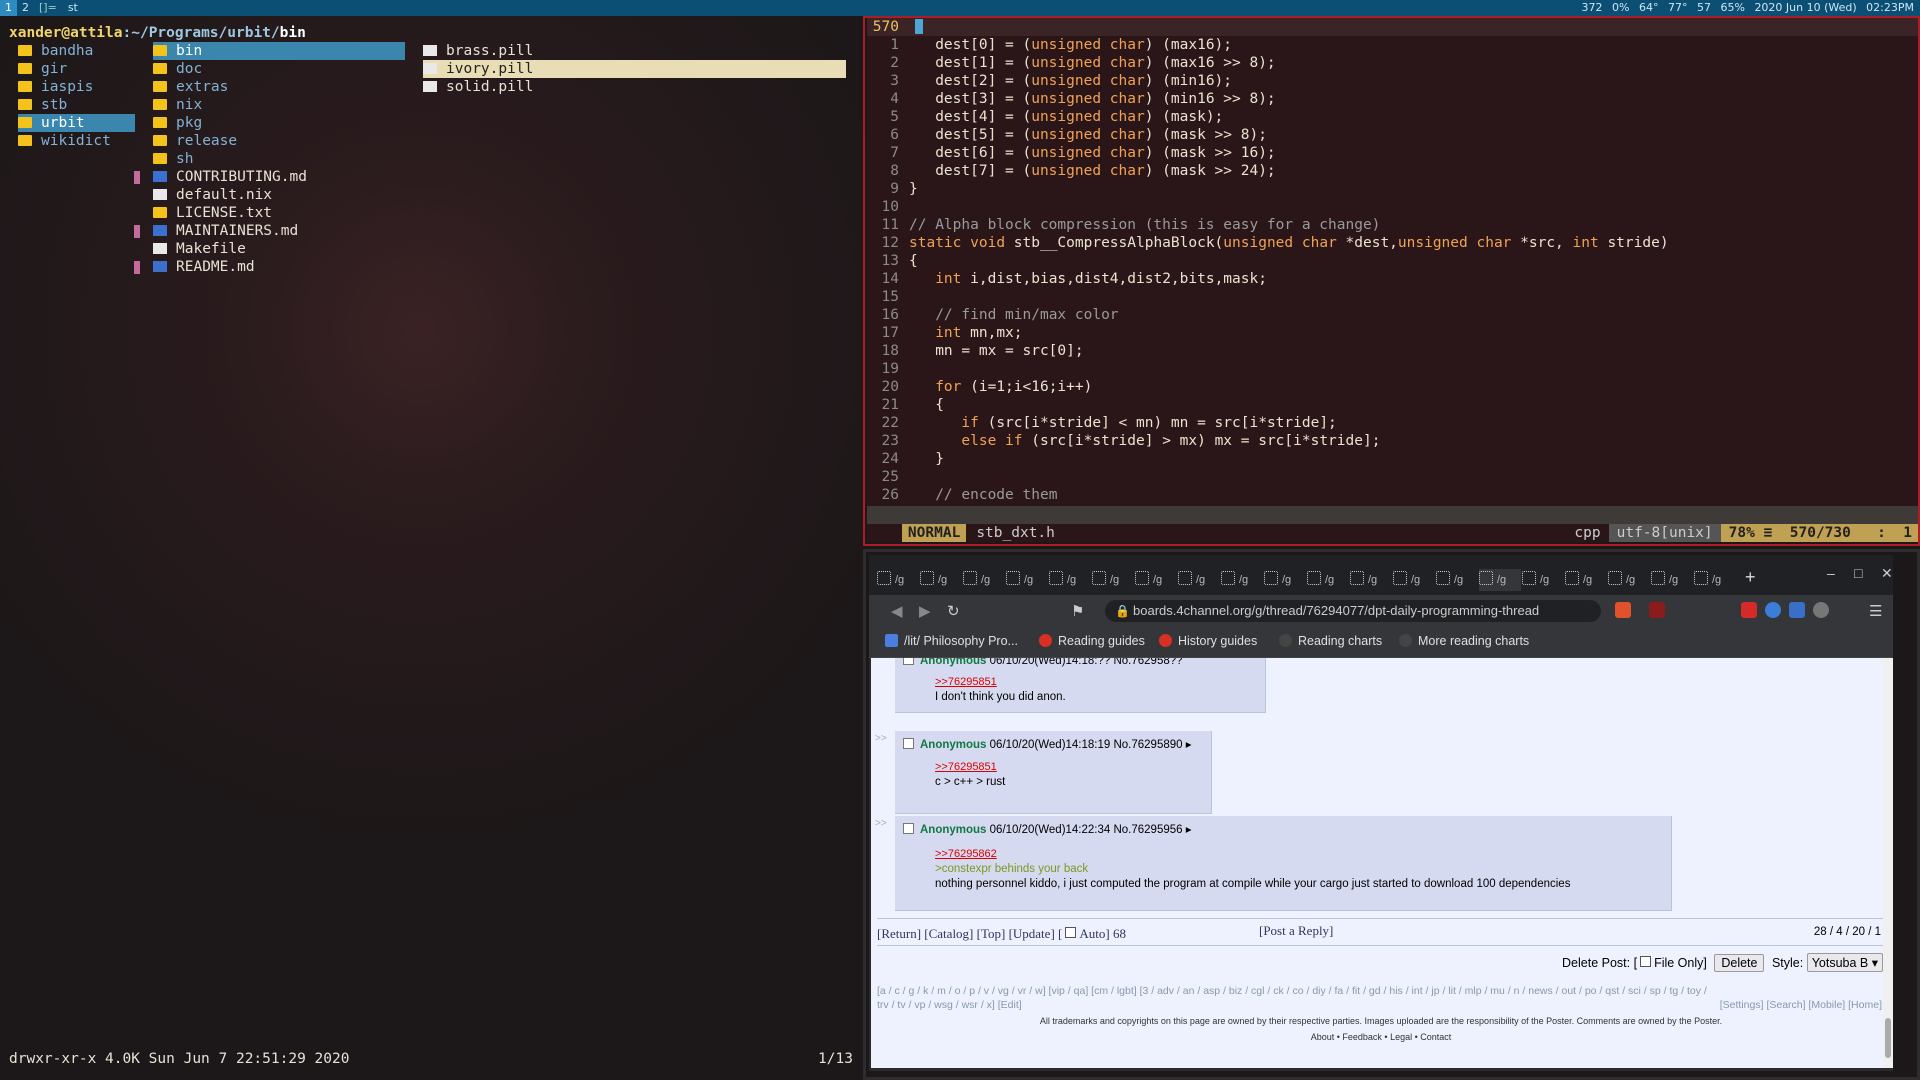 Image resolution: width=1920 pixels, height=1080 pixels. What do you see at coordinates (634, 69) in the screenshot?
I see `file-entry: ivory.pill` at bounding box center [634, 69].